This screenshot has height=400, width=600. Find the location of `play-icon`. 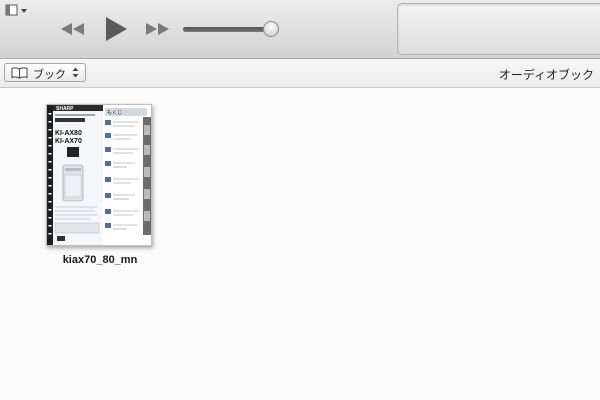

play-icon is located at coordinates (116, 29).